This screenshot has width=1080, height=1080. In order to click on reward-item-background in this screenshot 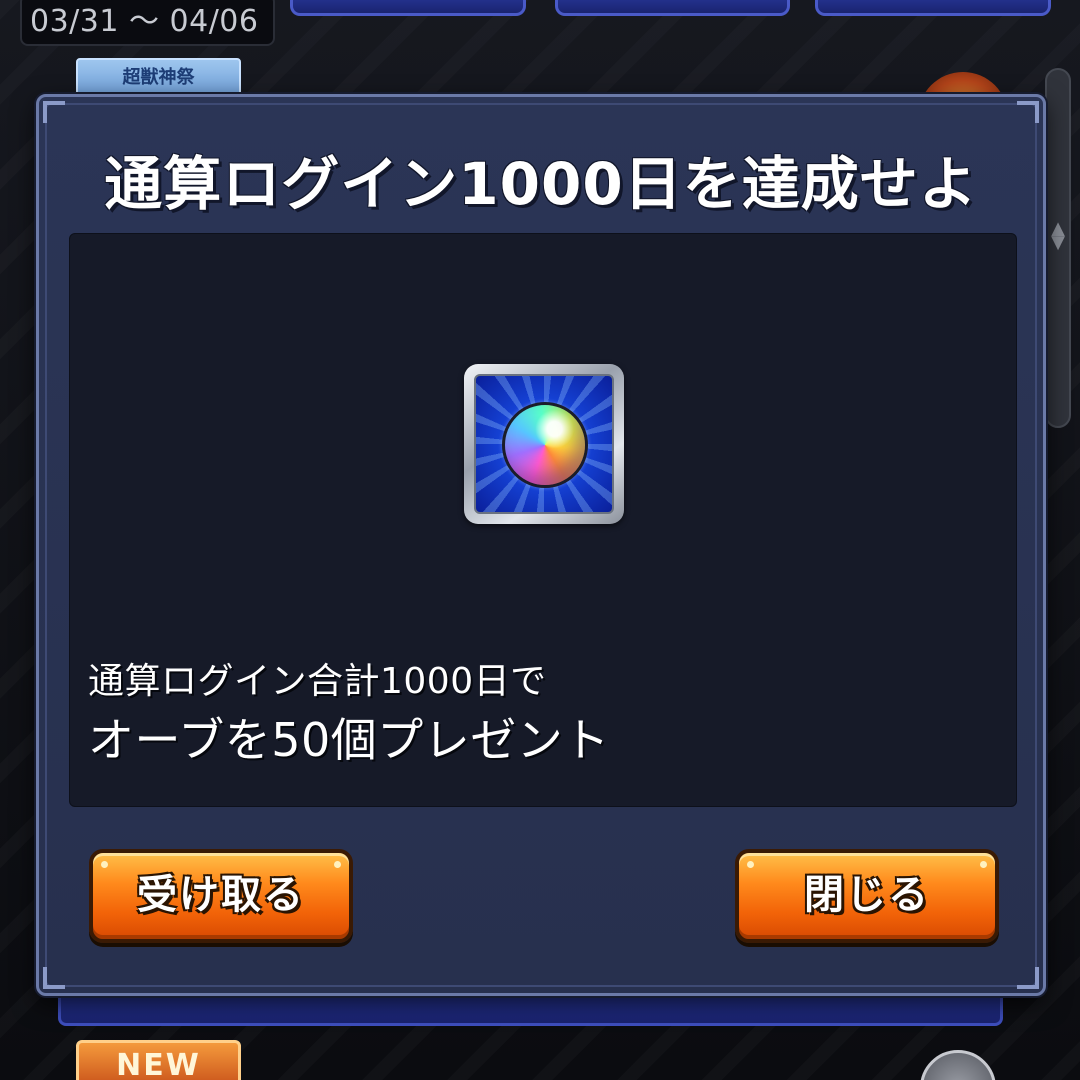, I will do `click(544, 444)`.